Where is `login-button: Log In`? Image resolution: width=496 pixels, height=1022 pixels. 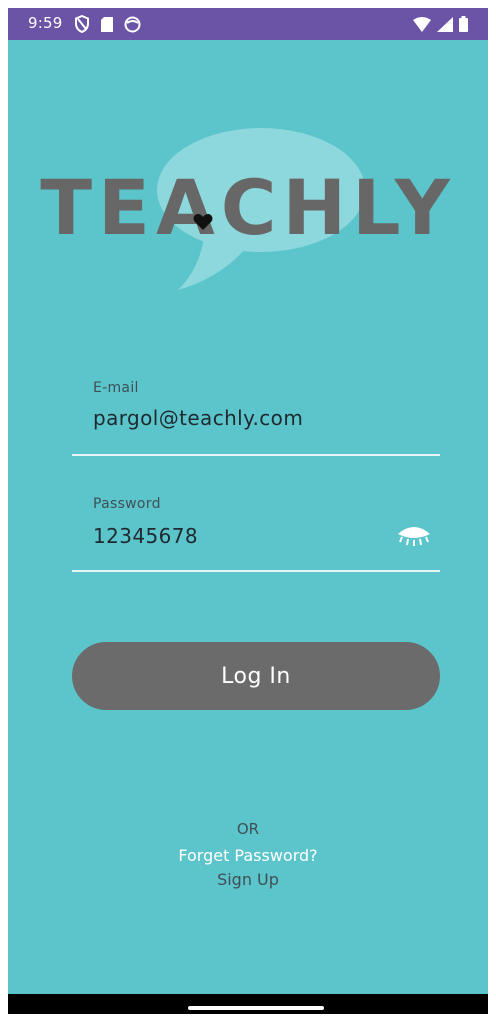 login-button: Log In is located at coordinates (256, 676).